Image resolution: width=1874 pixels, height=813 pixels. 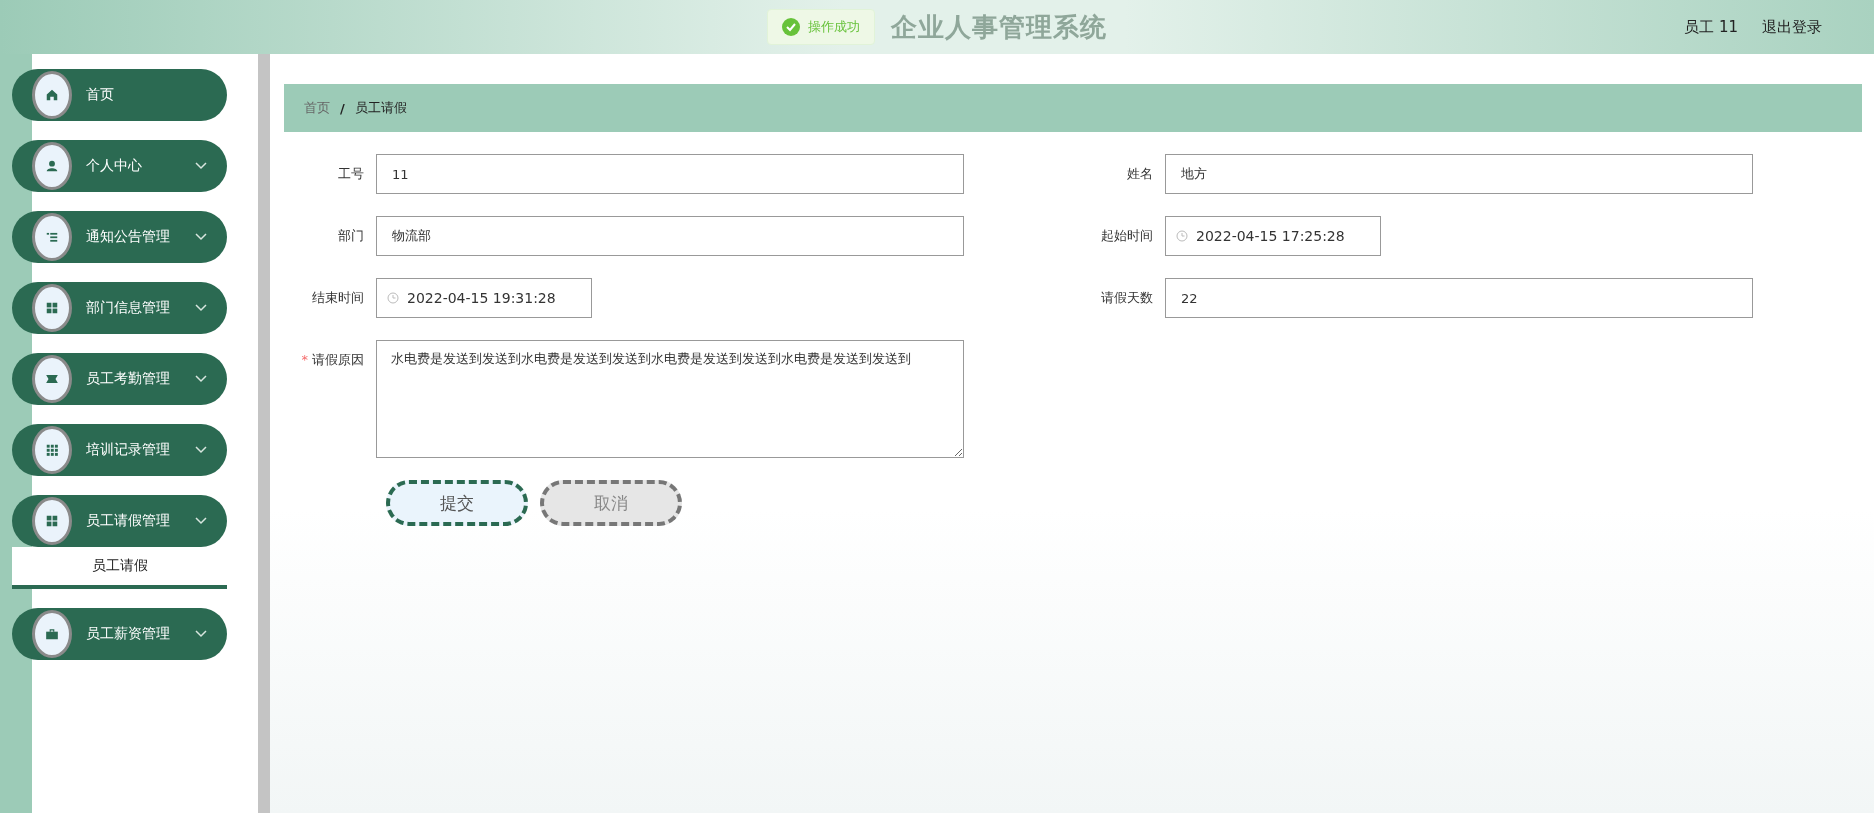 I want to click on text-input: 物流部, so click(x=670, y=236).